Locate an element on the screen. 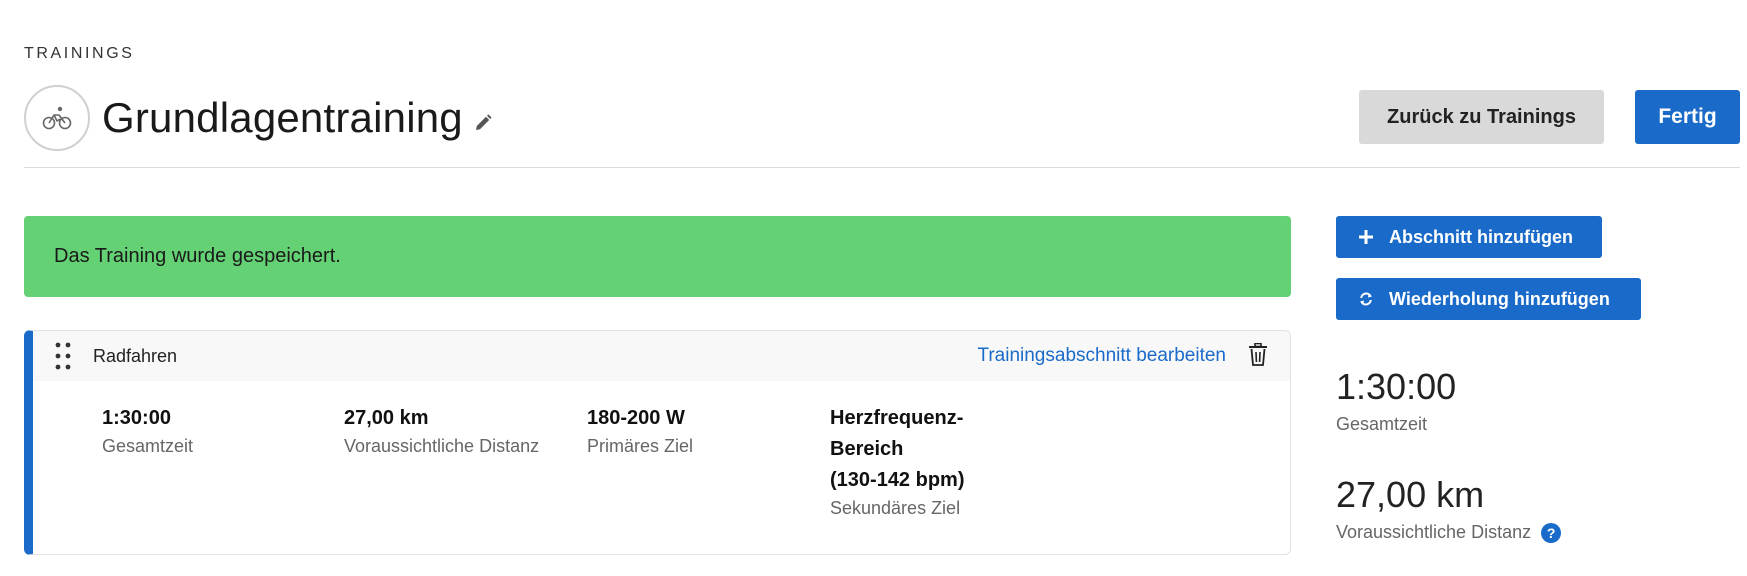 Image resolution: width=1747 pixels, height=576 pixels. trash-icon is located at coordinates (1258, 354).